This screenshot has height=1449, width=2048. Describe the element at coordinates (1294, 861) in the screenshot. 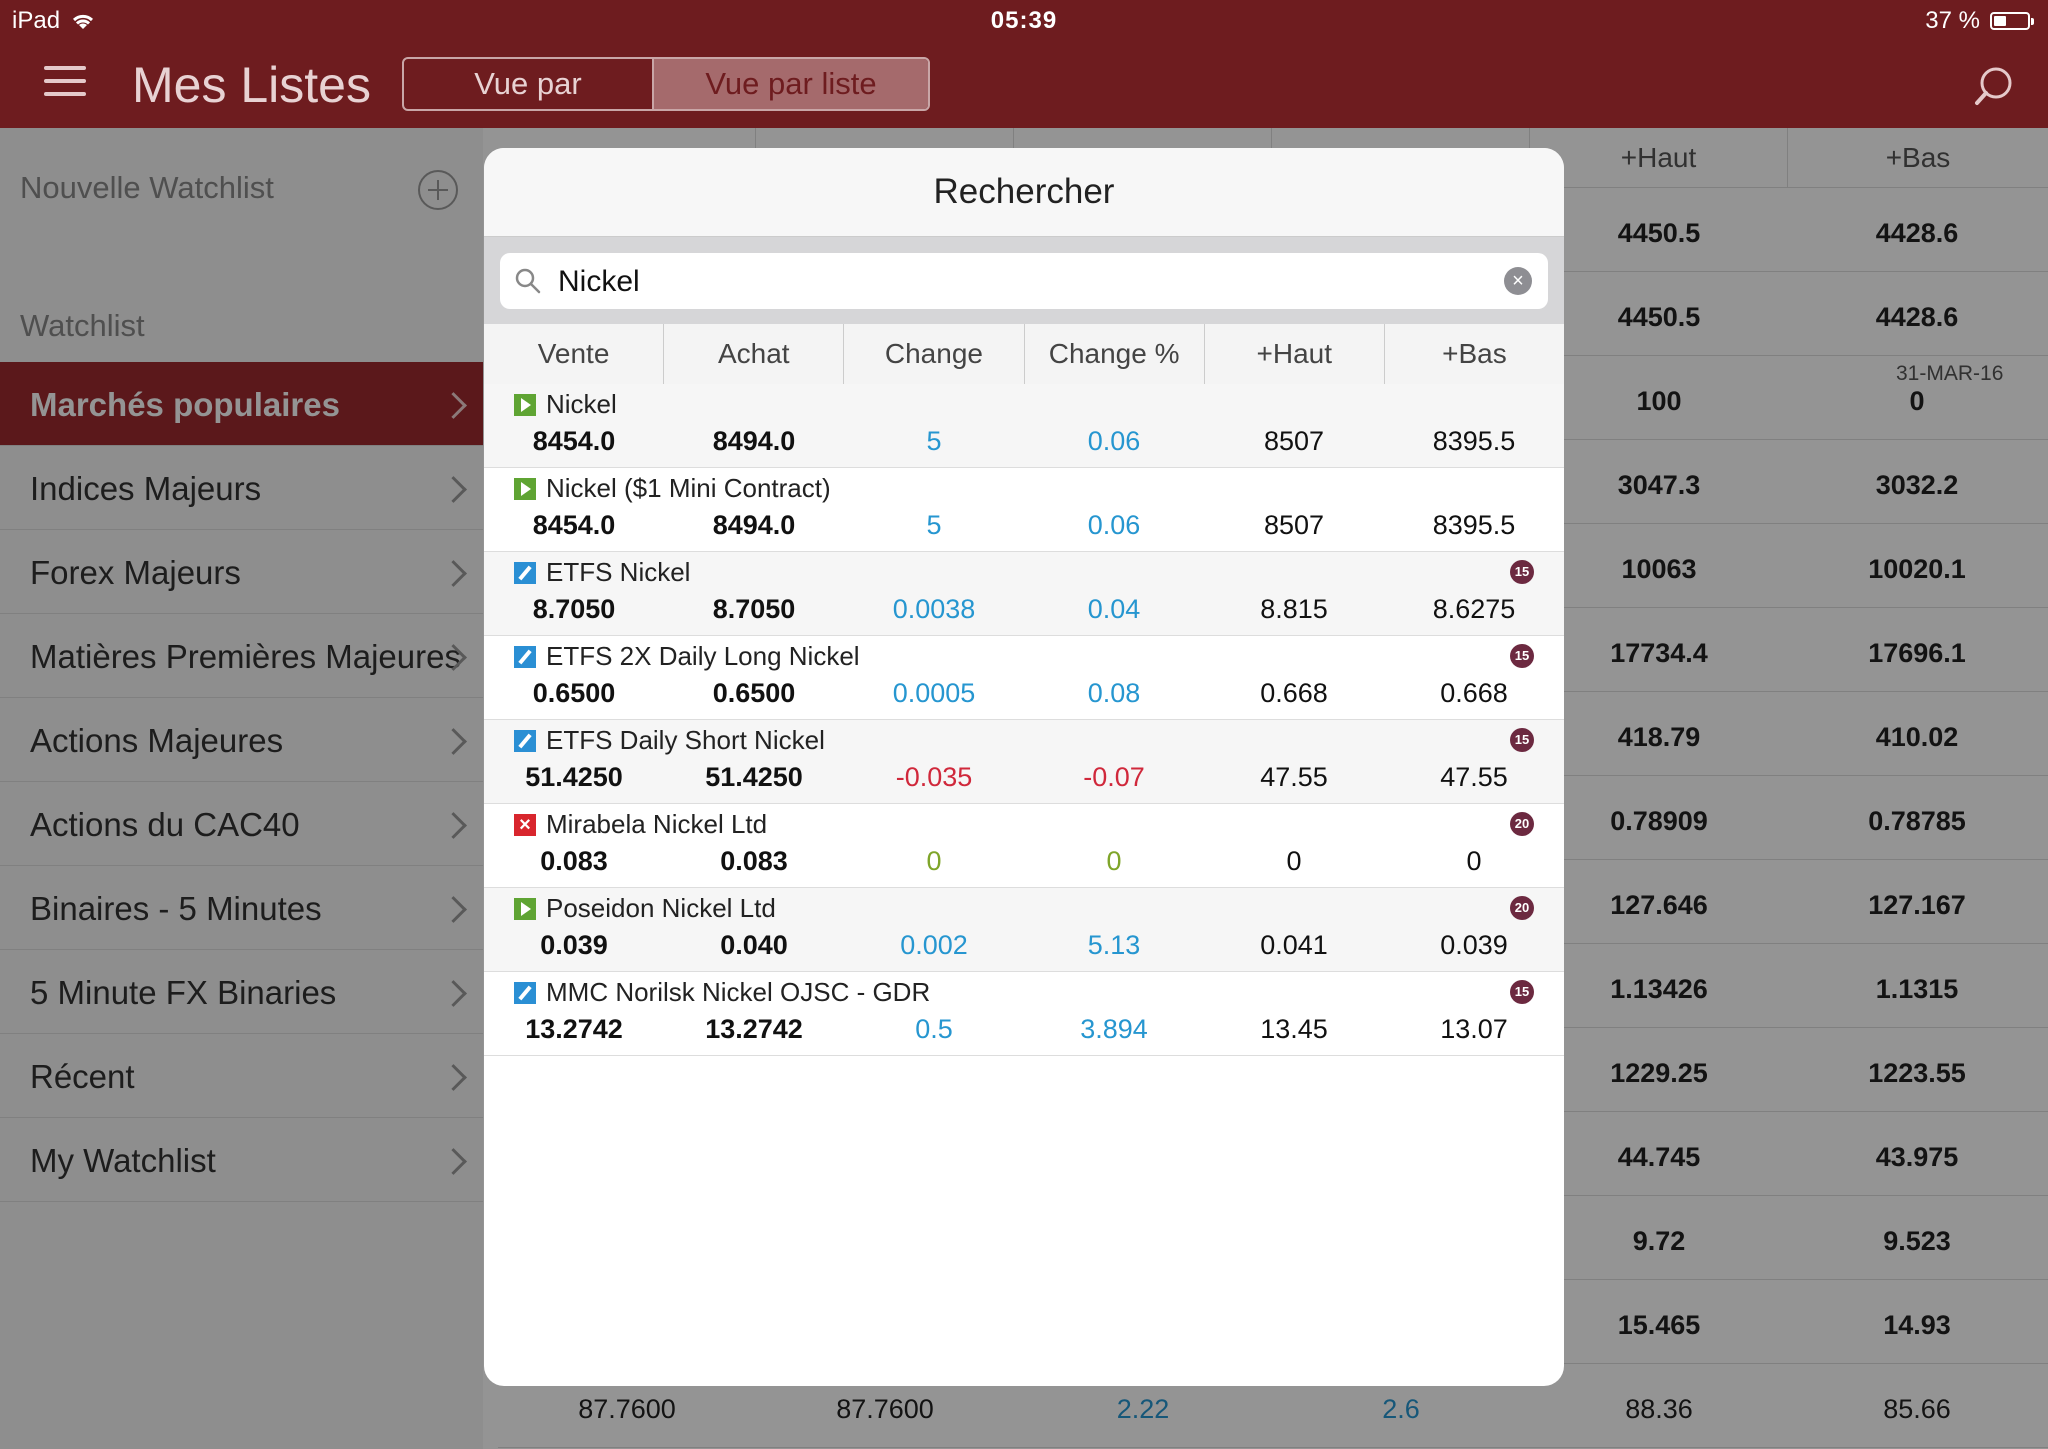

I see `result-haut: 0` at that location.